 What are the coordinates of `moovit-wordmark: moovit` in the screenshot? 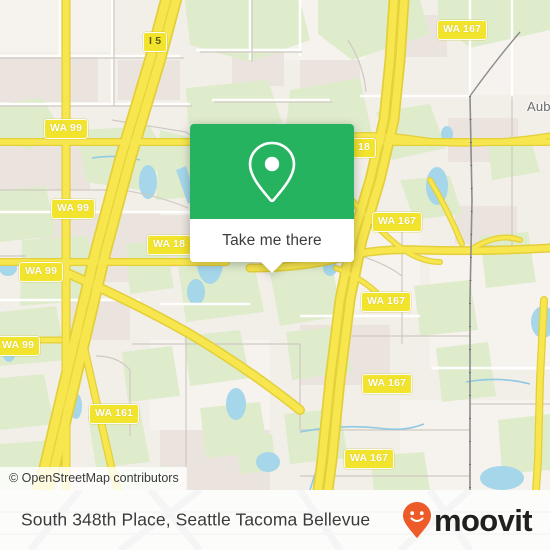 It's located at (483, 520).